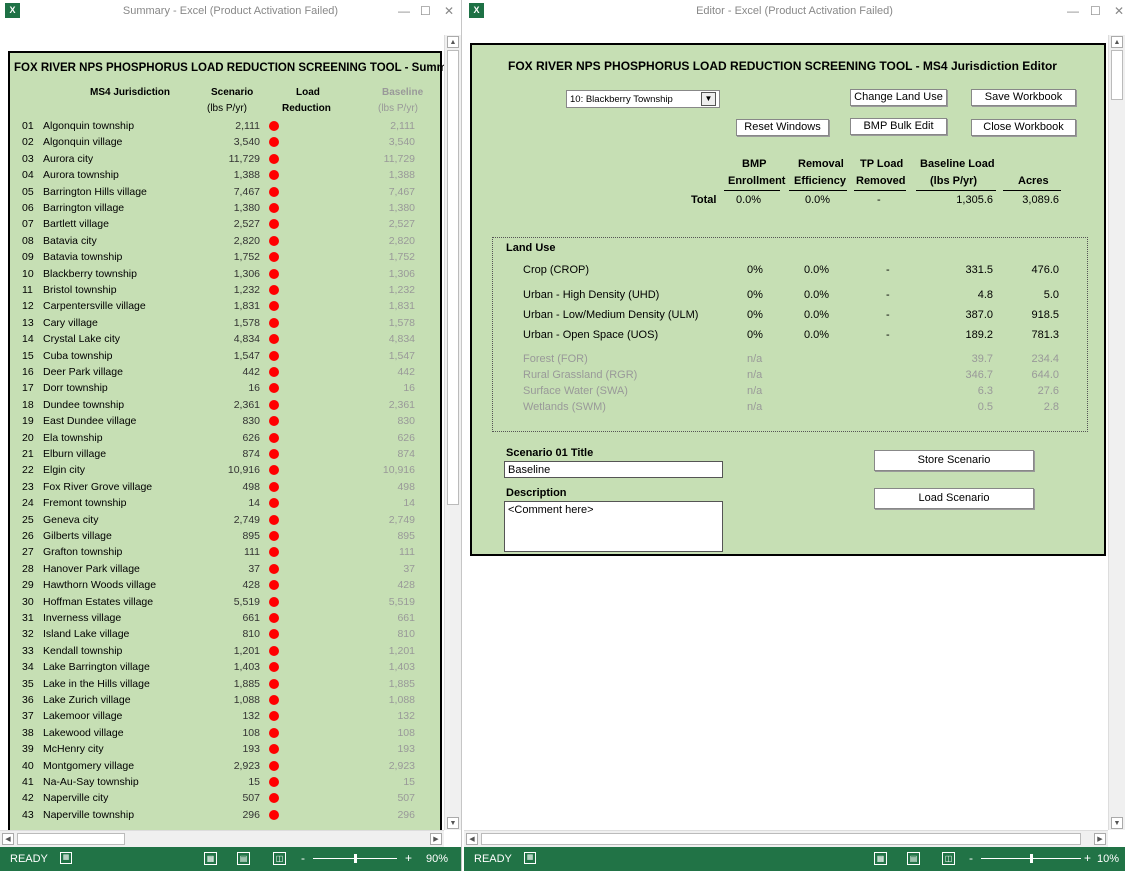 The height and width of the screenshot is (871, 1125). What do you see at coordinates (406, 634) in the screenshot?
I see `row-baseline: 810` at bounding box center [406, 634].